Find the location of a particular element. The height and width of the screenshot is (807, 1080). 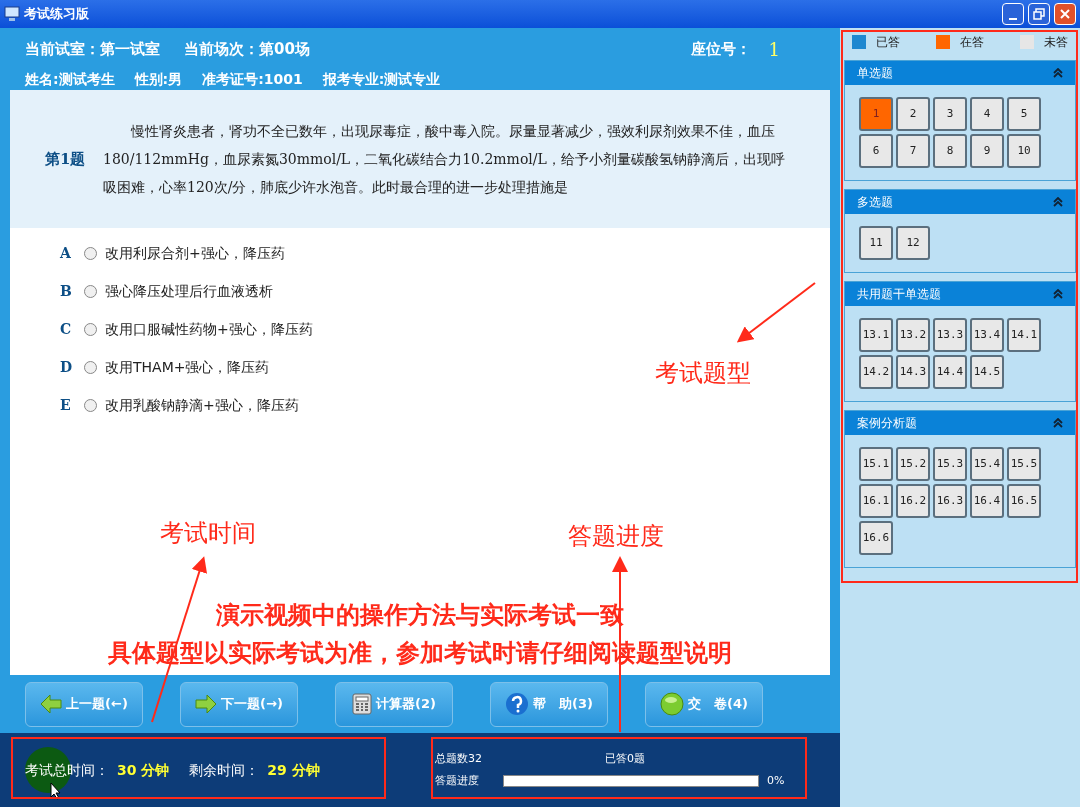

circle-icon is located at coordinates (672, 704).